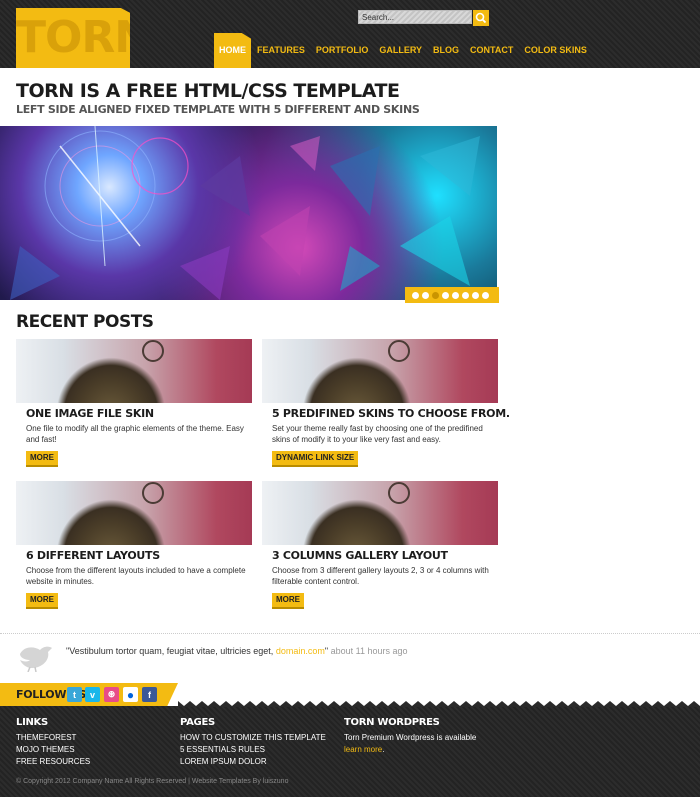 Image resolution: width=700 pixels, height=797 pixels. What do you see at coordinates (415, 17) in the screenshot?
I see `search-input` at bounding box center [415, 17].